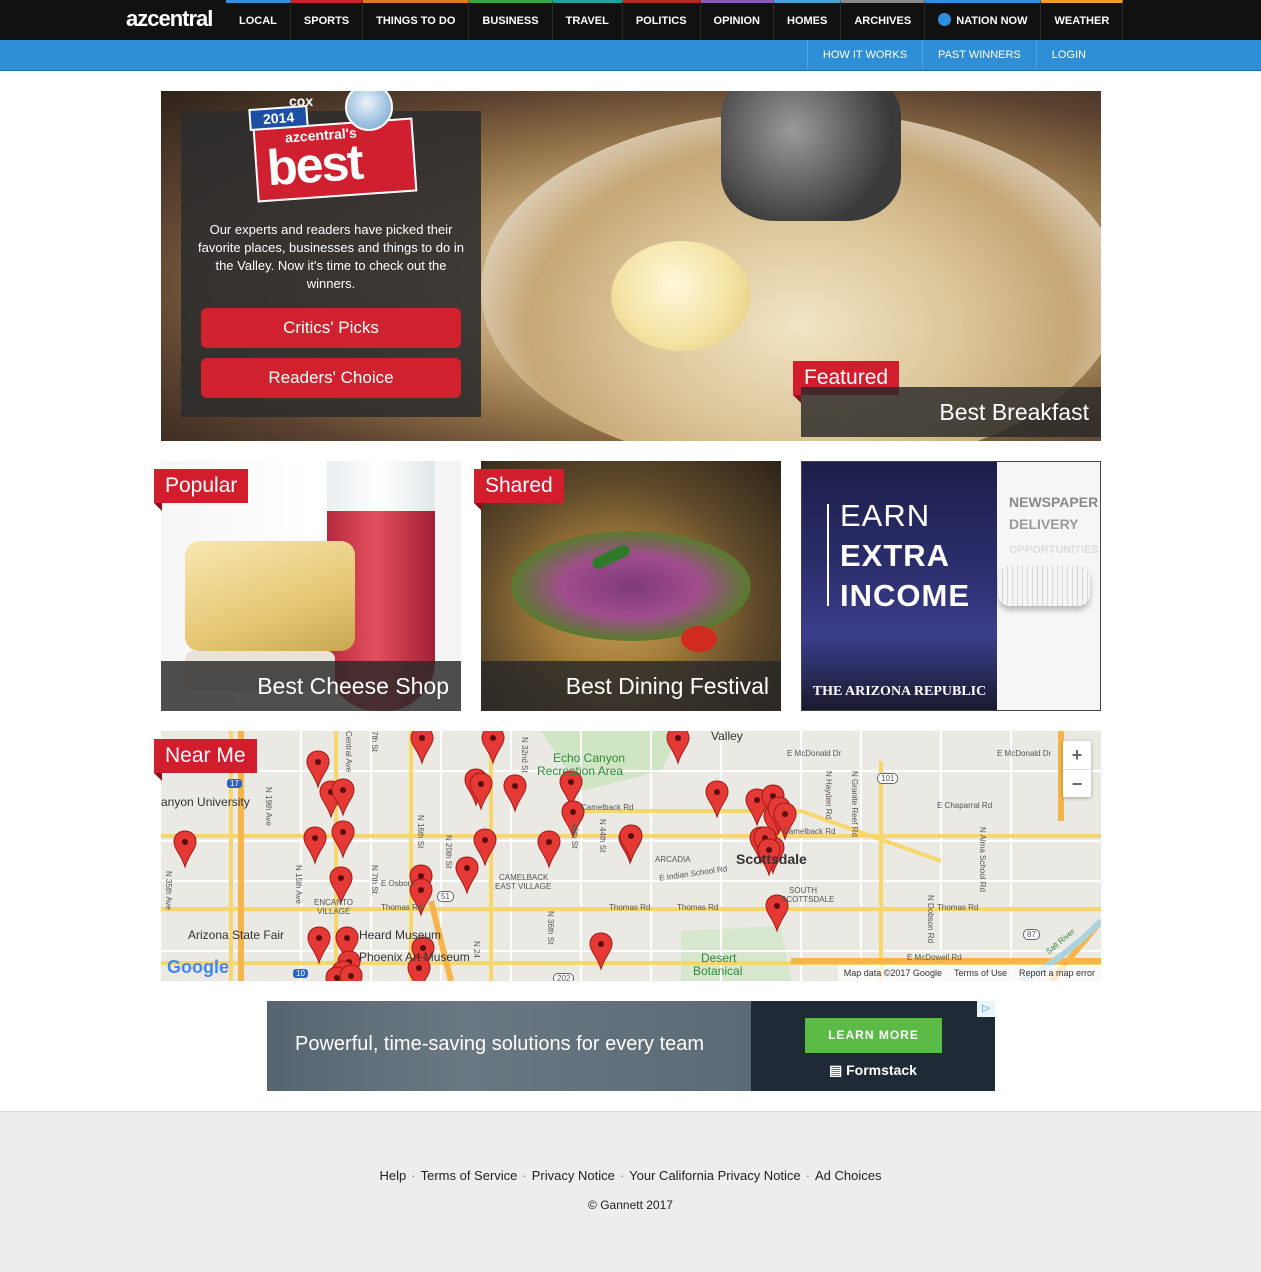 This screenshot has height=1272, width=1261. I want to click on footer-help-link: Help, so click(393, 1175).